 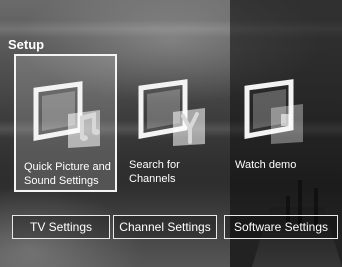 What do you see at coordinates (26, 44) in the screenshot?
I see `page-title: Setup` at bounding box center [26, 44].